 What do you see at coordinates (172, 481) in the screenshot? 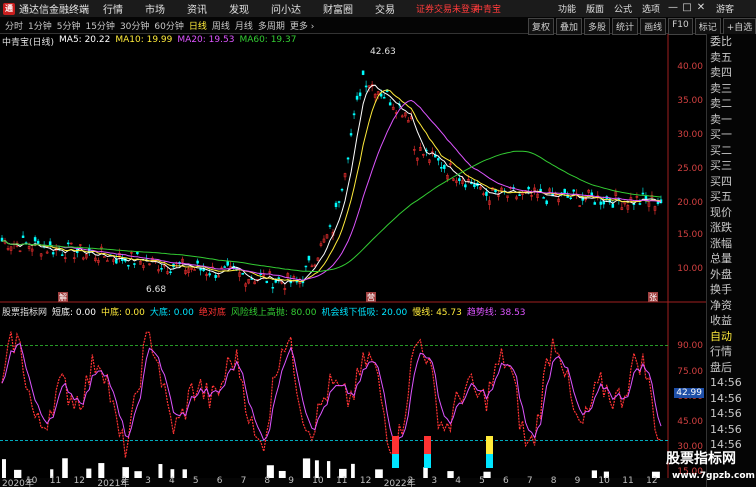
I see `date-label: 4` at bounding box center [172, 481].